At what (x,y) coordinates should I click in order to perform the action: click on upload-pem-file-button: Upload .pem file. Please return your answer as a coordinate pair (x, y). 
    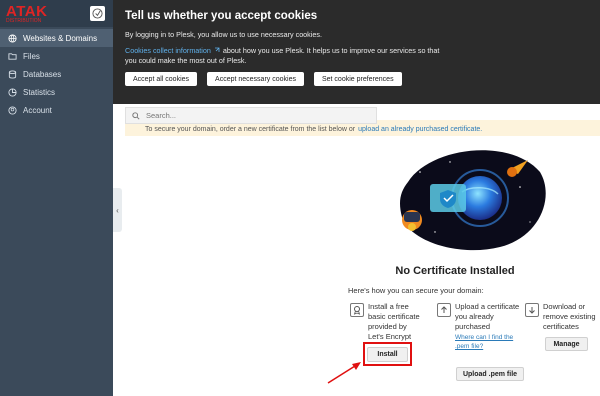
    Looking at the image, I should click on (490, 374).